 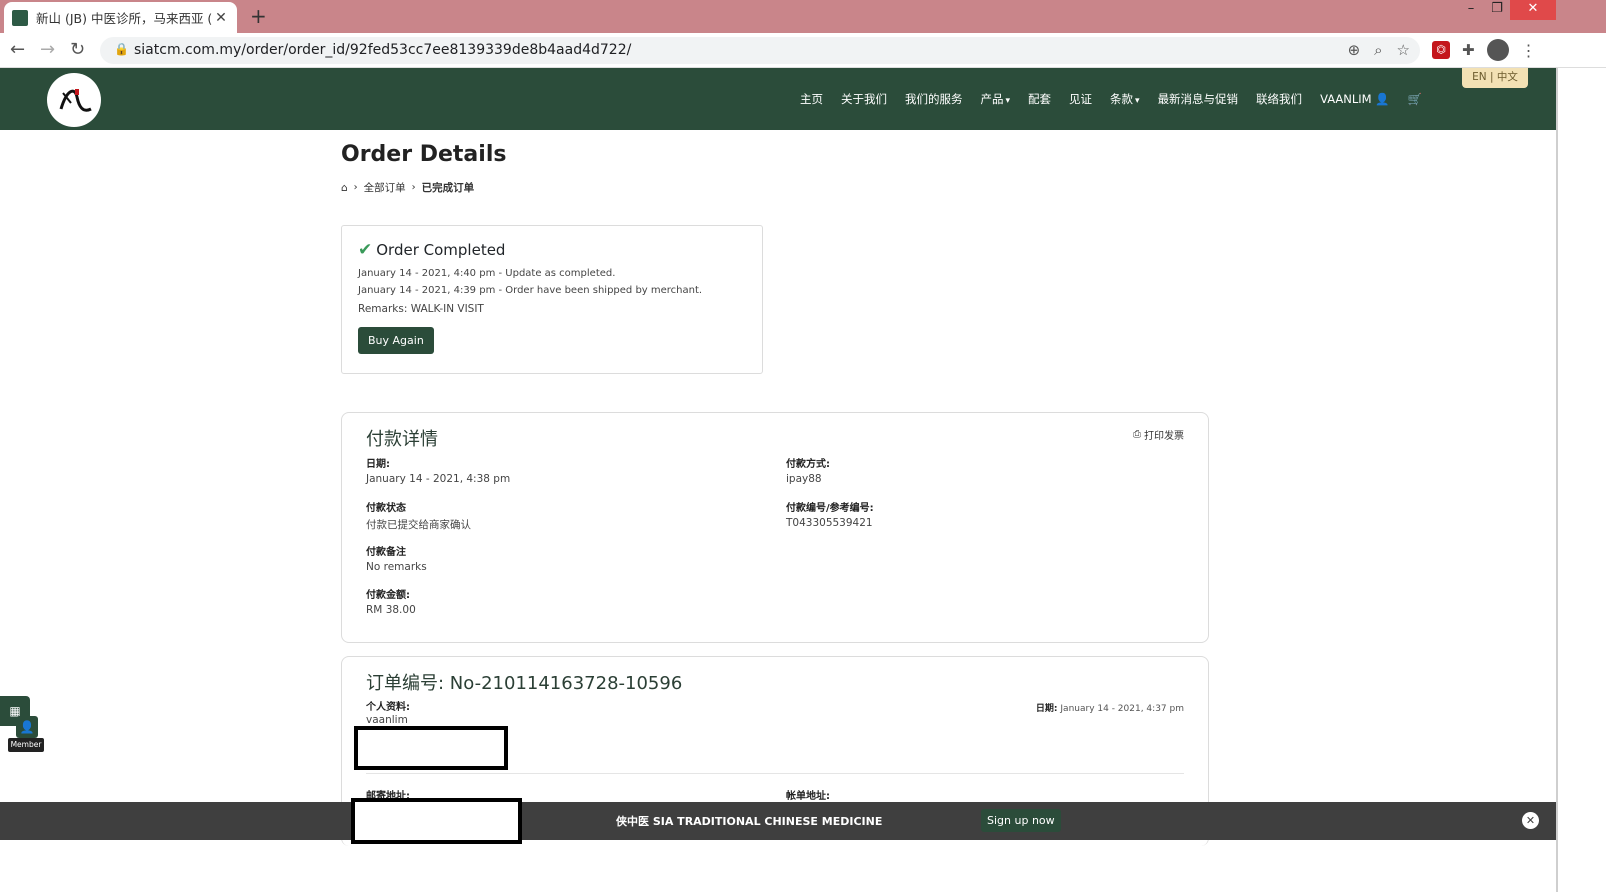 What do you see at coordinates (524, 683) in the screenshot?
I see `order-number-title: 订单编号: No-210114163728-10596` at bounding box center [524, 683].